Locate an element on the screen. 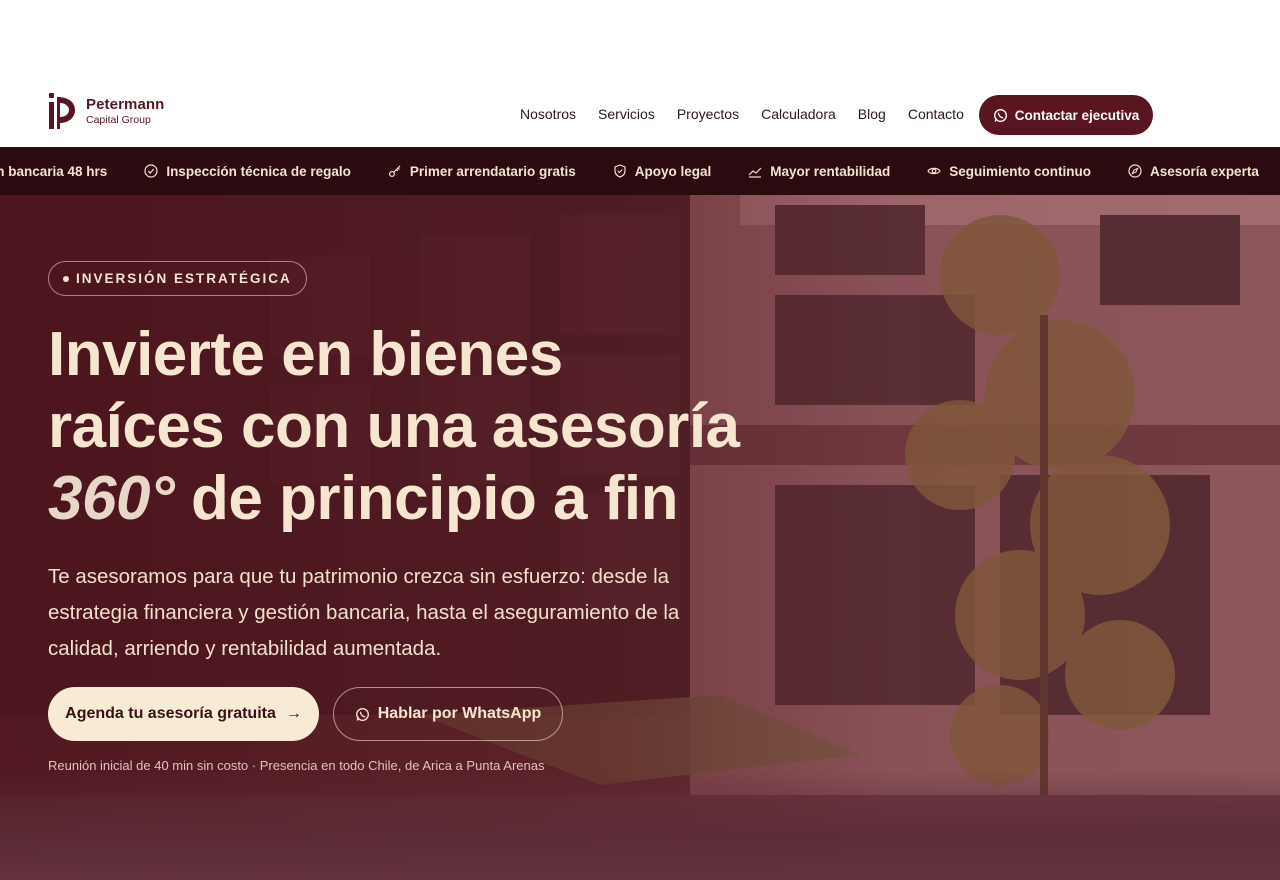  hero-title-line1: Invierte en bienes is located at coordinates (305, 354).